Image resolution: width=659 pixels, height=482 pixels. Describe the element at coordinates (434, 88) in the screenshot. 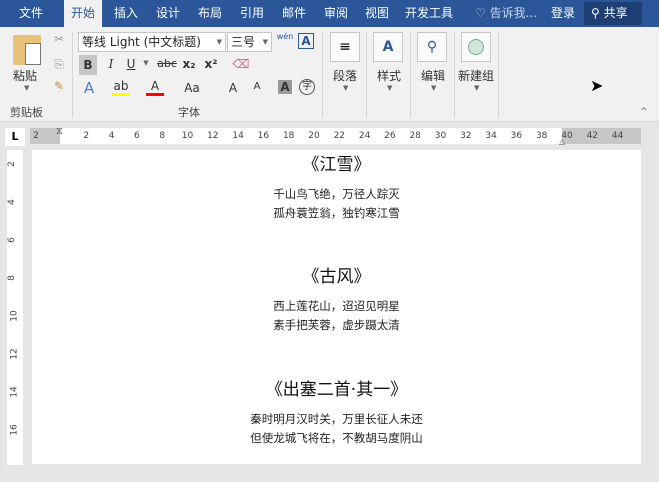

I see `editing-dropdown-caret: ▼` at that location.